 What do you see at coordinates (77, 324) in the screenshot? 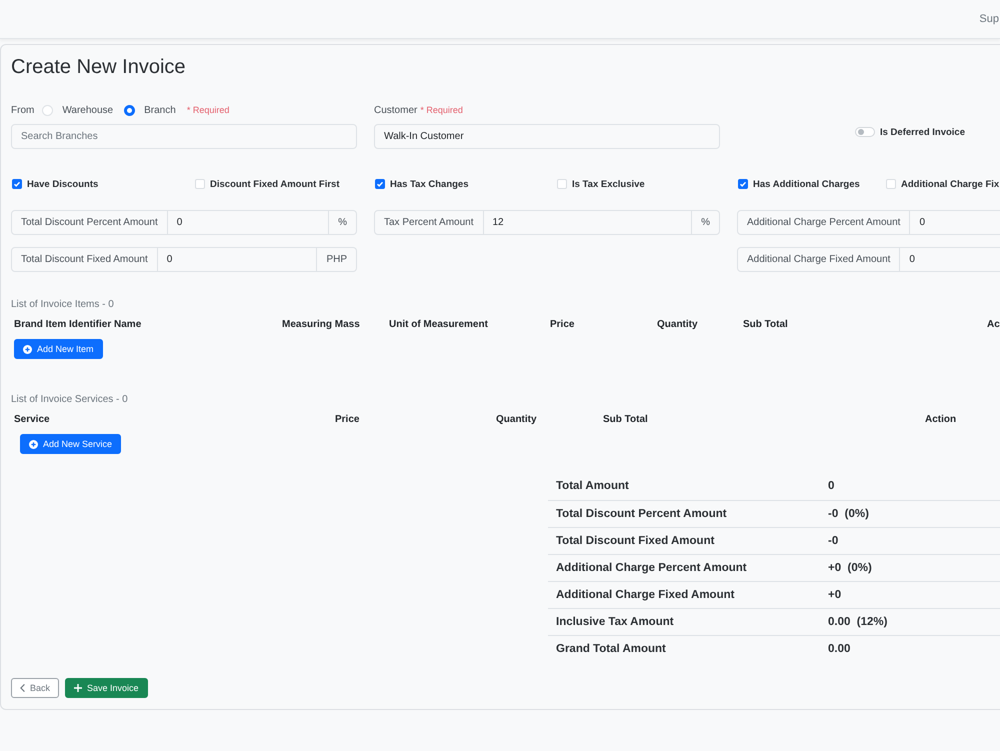
I see `column-header: Brand Item Identifier Name` at bounding box center [77, 324].